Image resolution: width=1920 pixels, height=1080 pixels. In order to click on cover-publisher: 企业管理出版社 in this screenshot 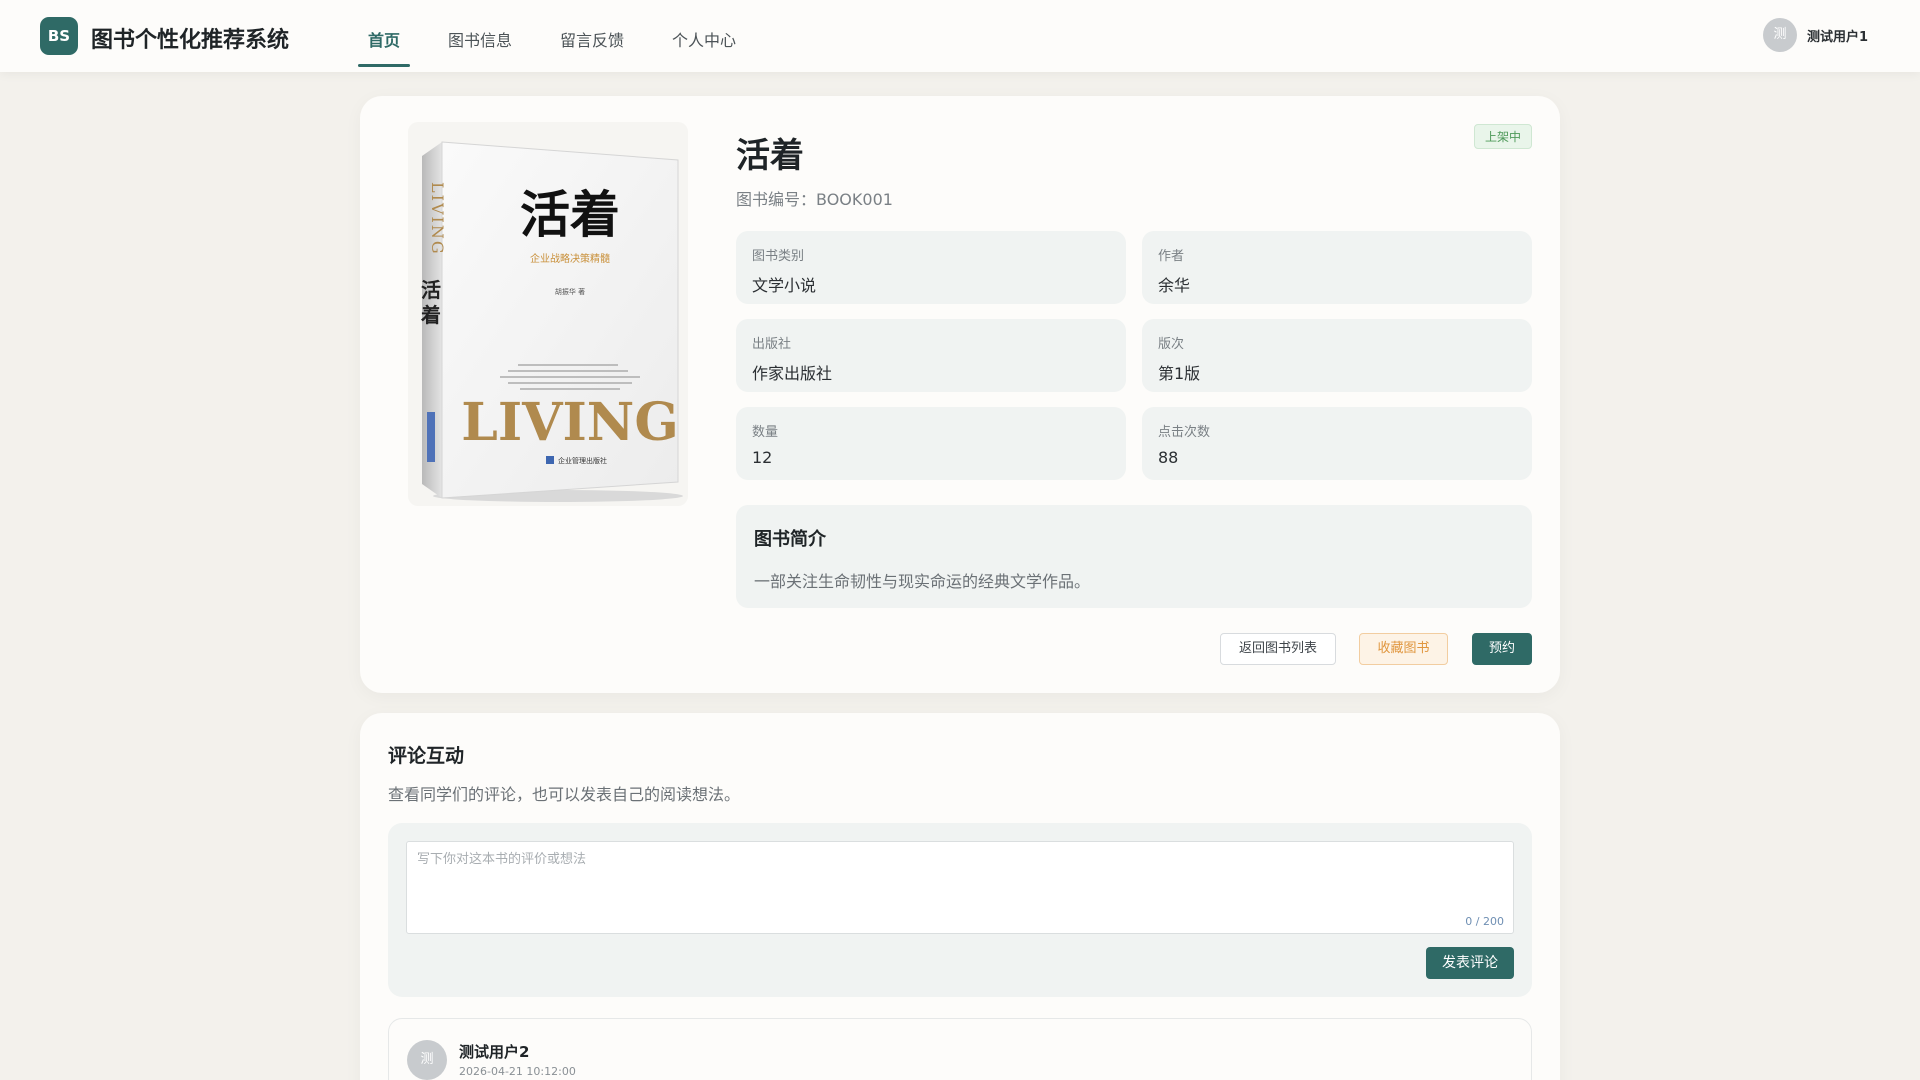, I will do `click(582, 460)`.